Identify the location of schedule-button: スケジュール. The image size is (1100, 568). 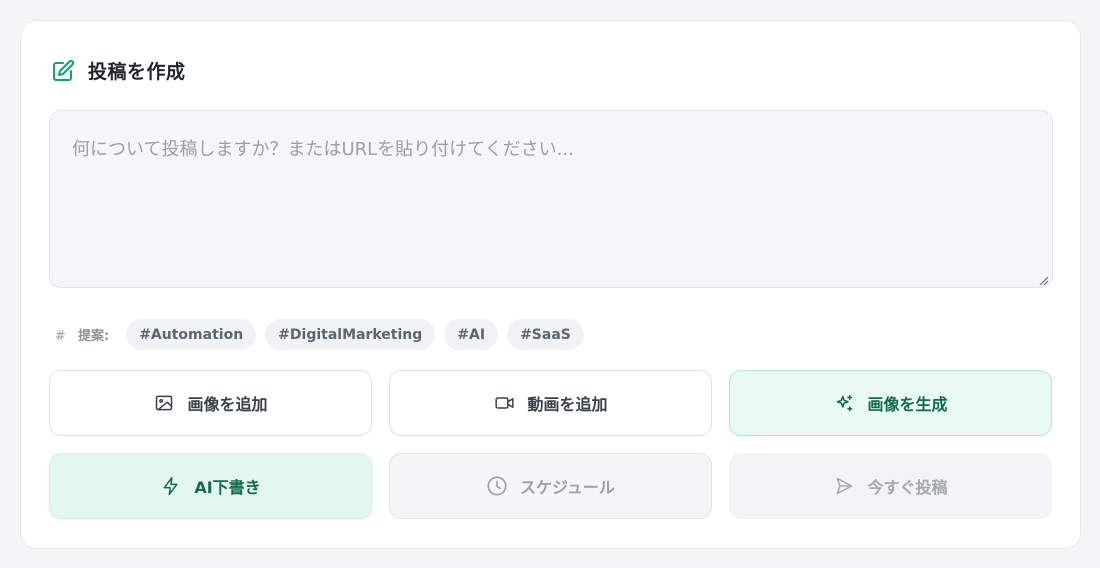
(550, 486).